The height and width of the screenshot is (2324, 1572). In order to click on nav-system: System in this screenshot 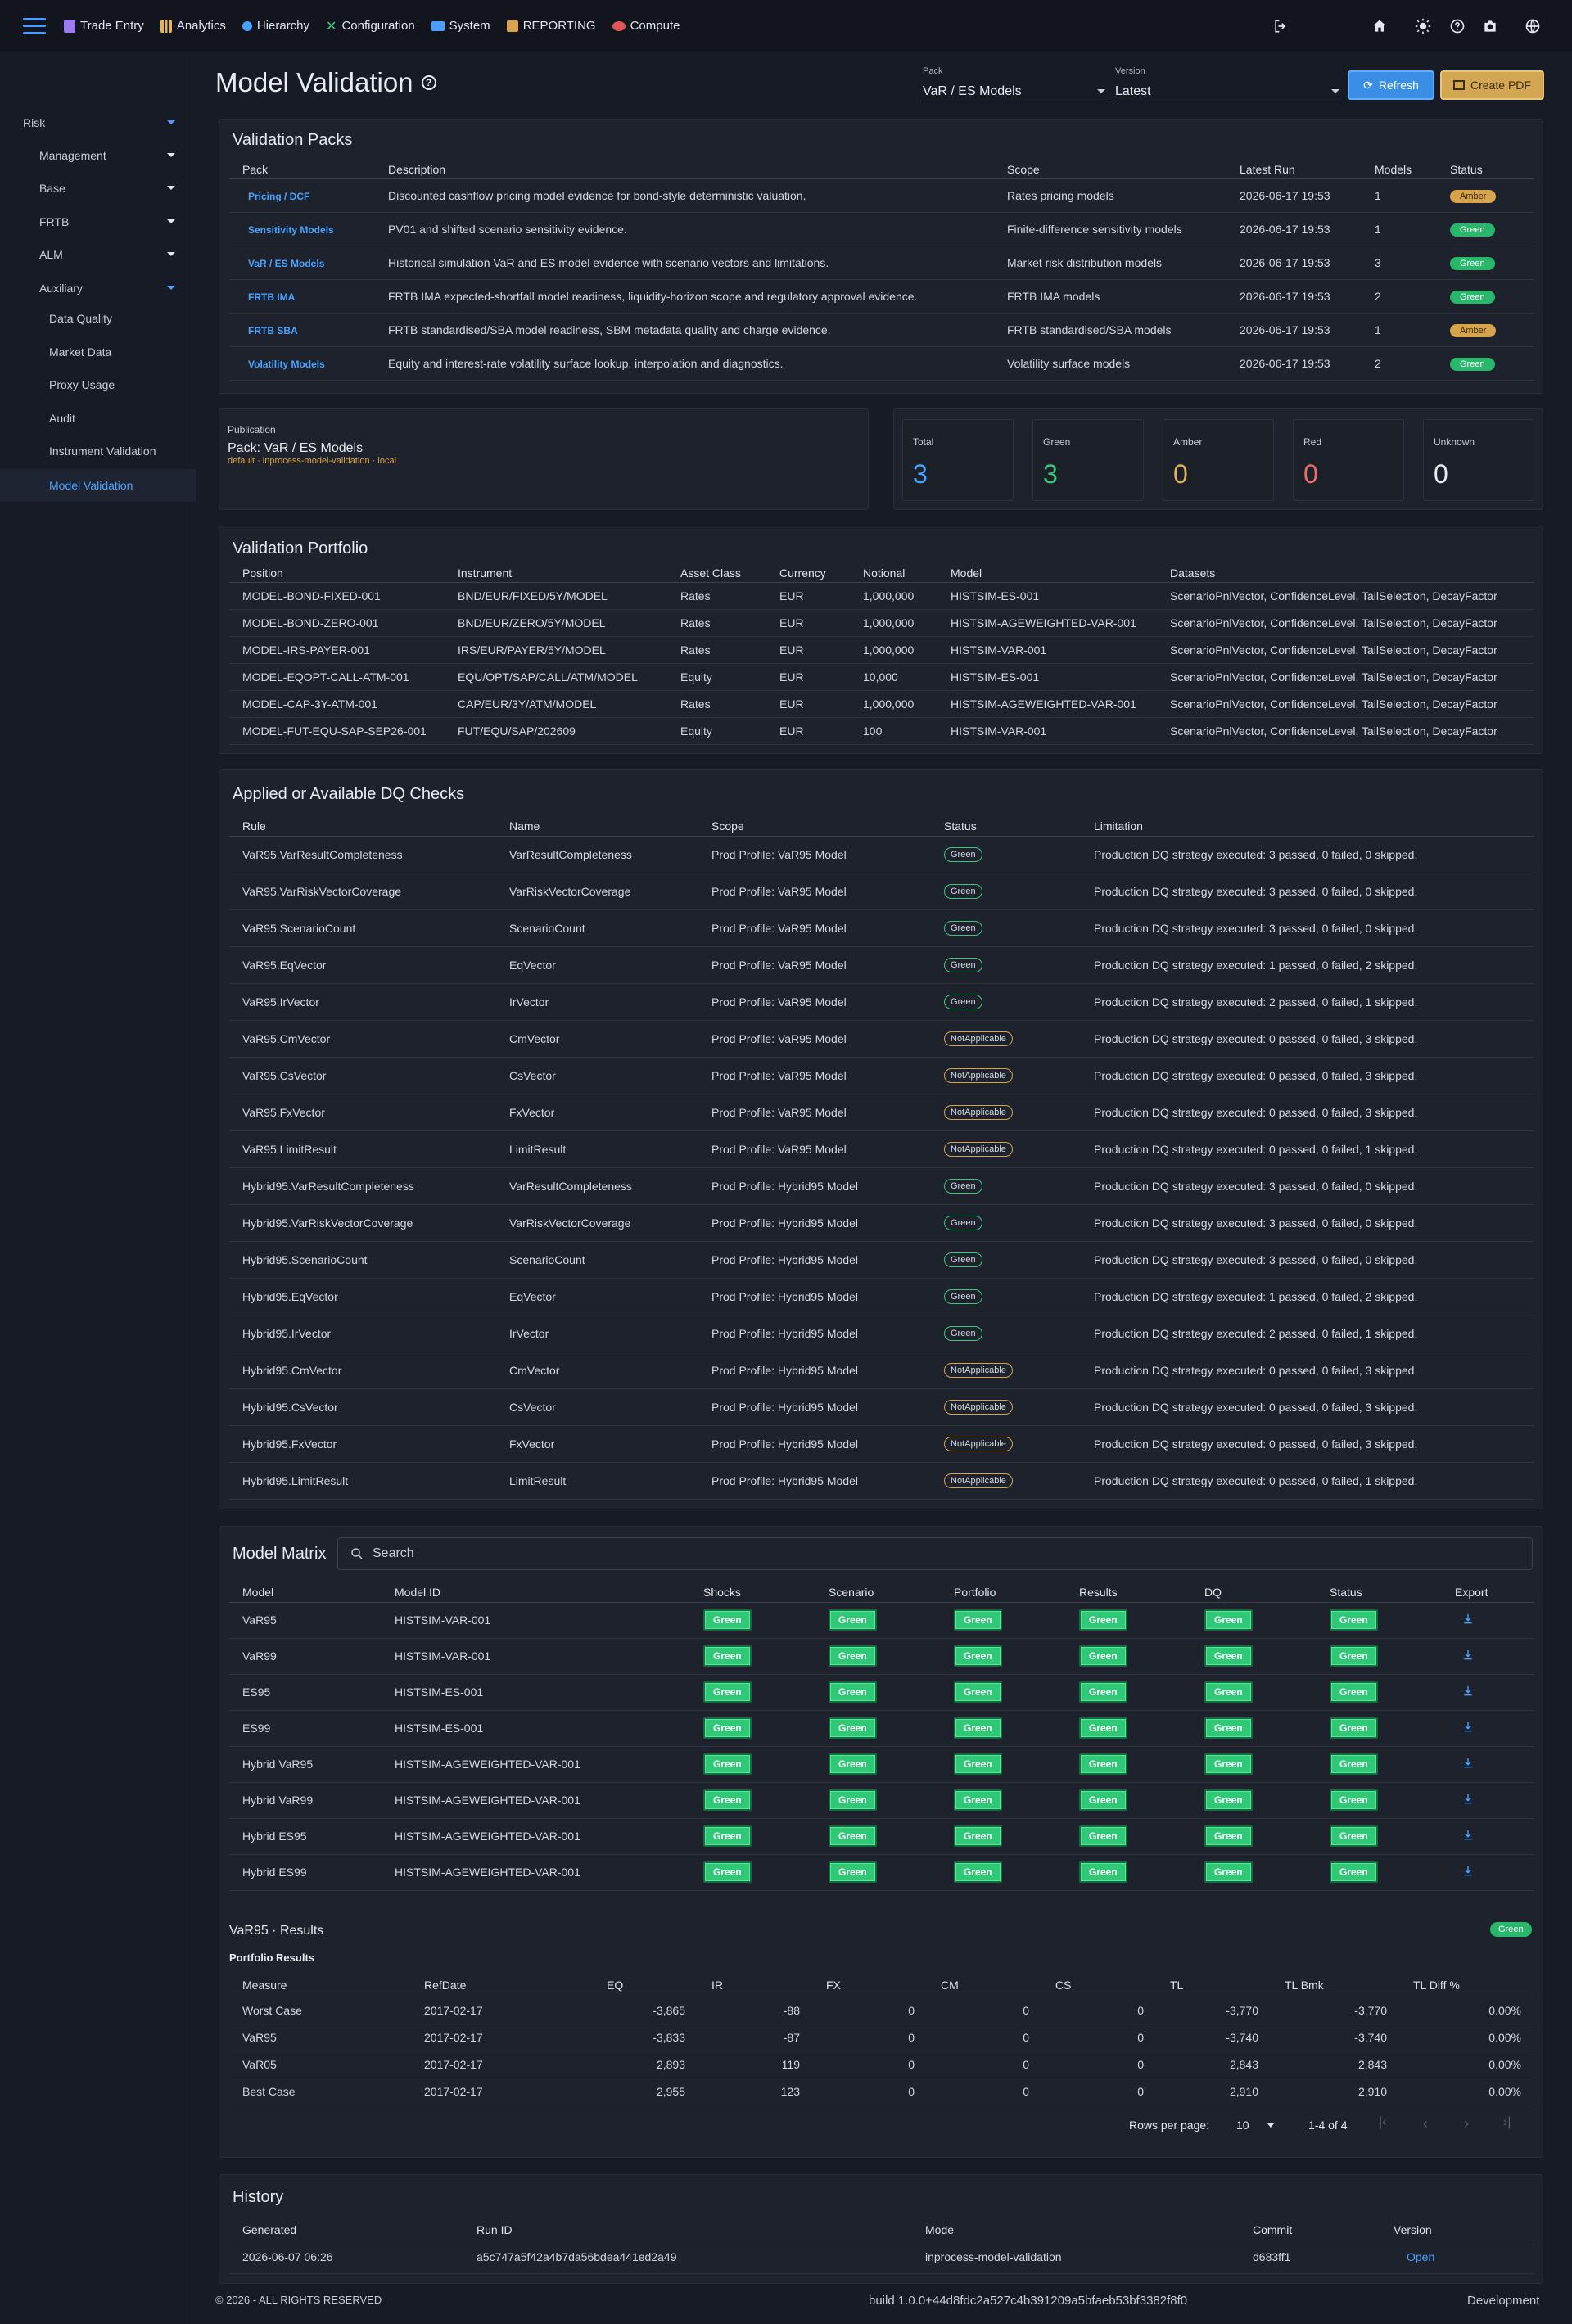, I will do `click(461, 26)`.